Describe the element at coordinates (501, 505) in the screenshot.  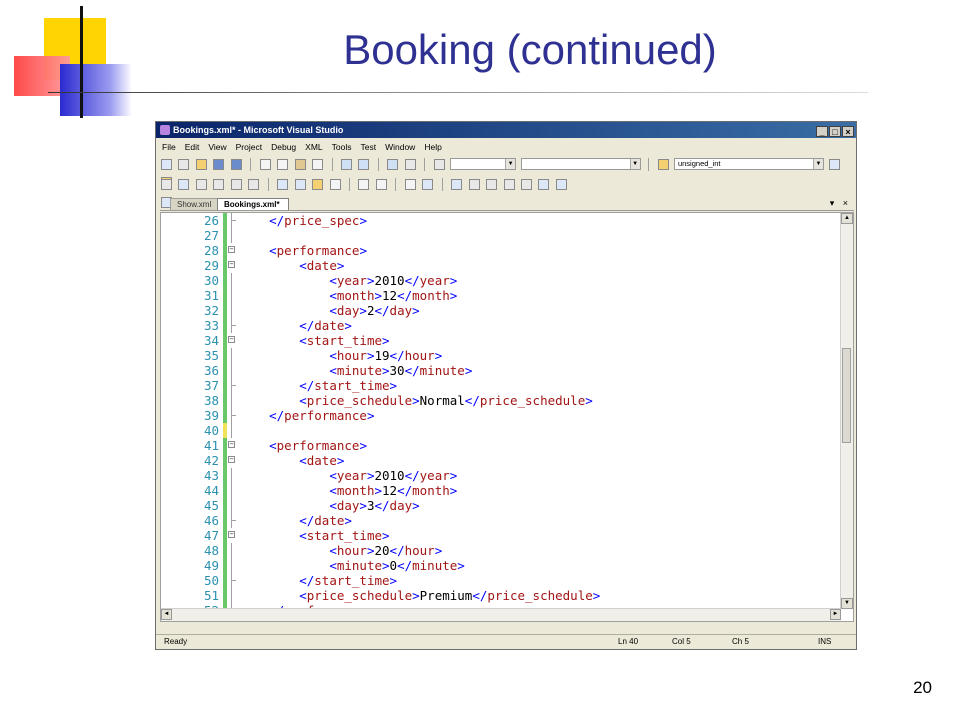
I see `code-line: 45 <day>3</day>` at that location.